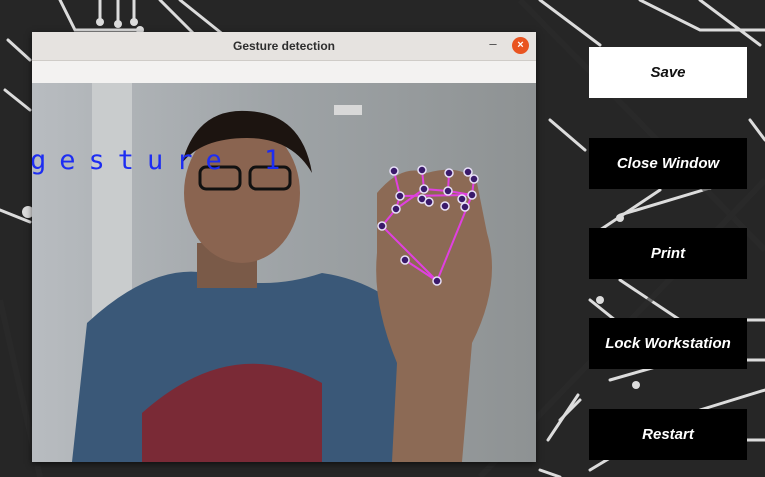 The height and width of the screenshot is (477, 765). What do you see at coordinates (284, 72) in the screenshot?
I see `window-toolbar-strip` at bounding box center [284, 72].